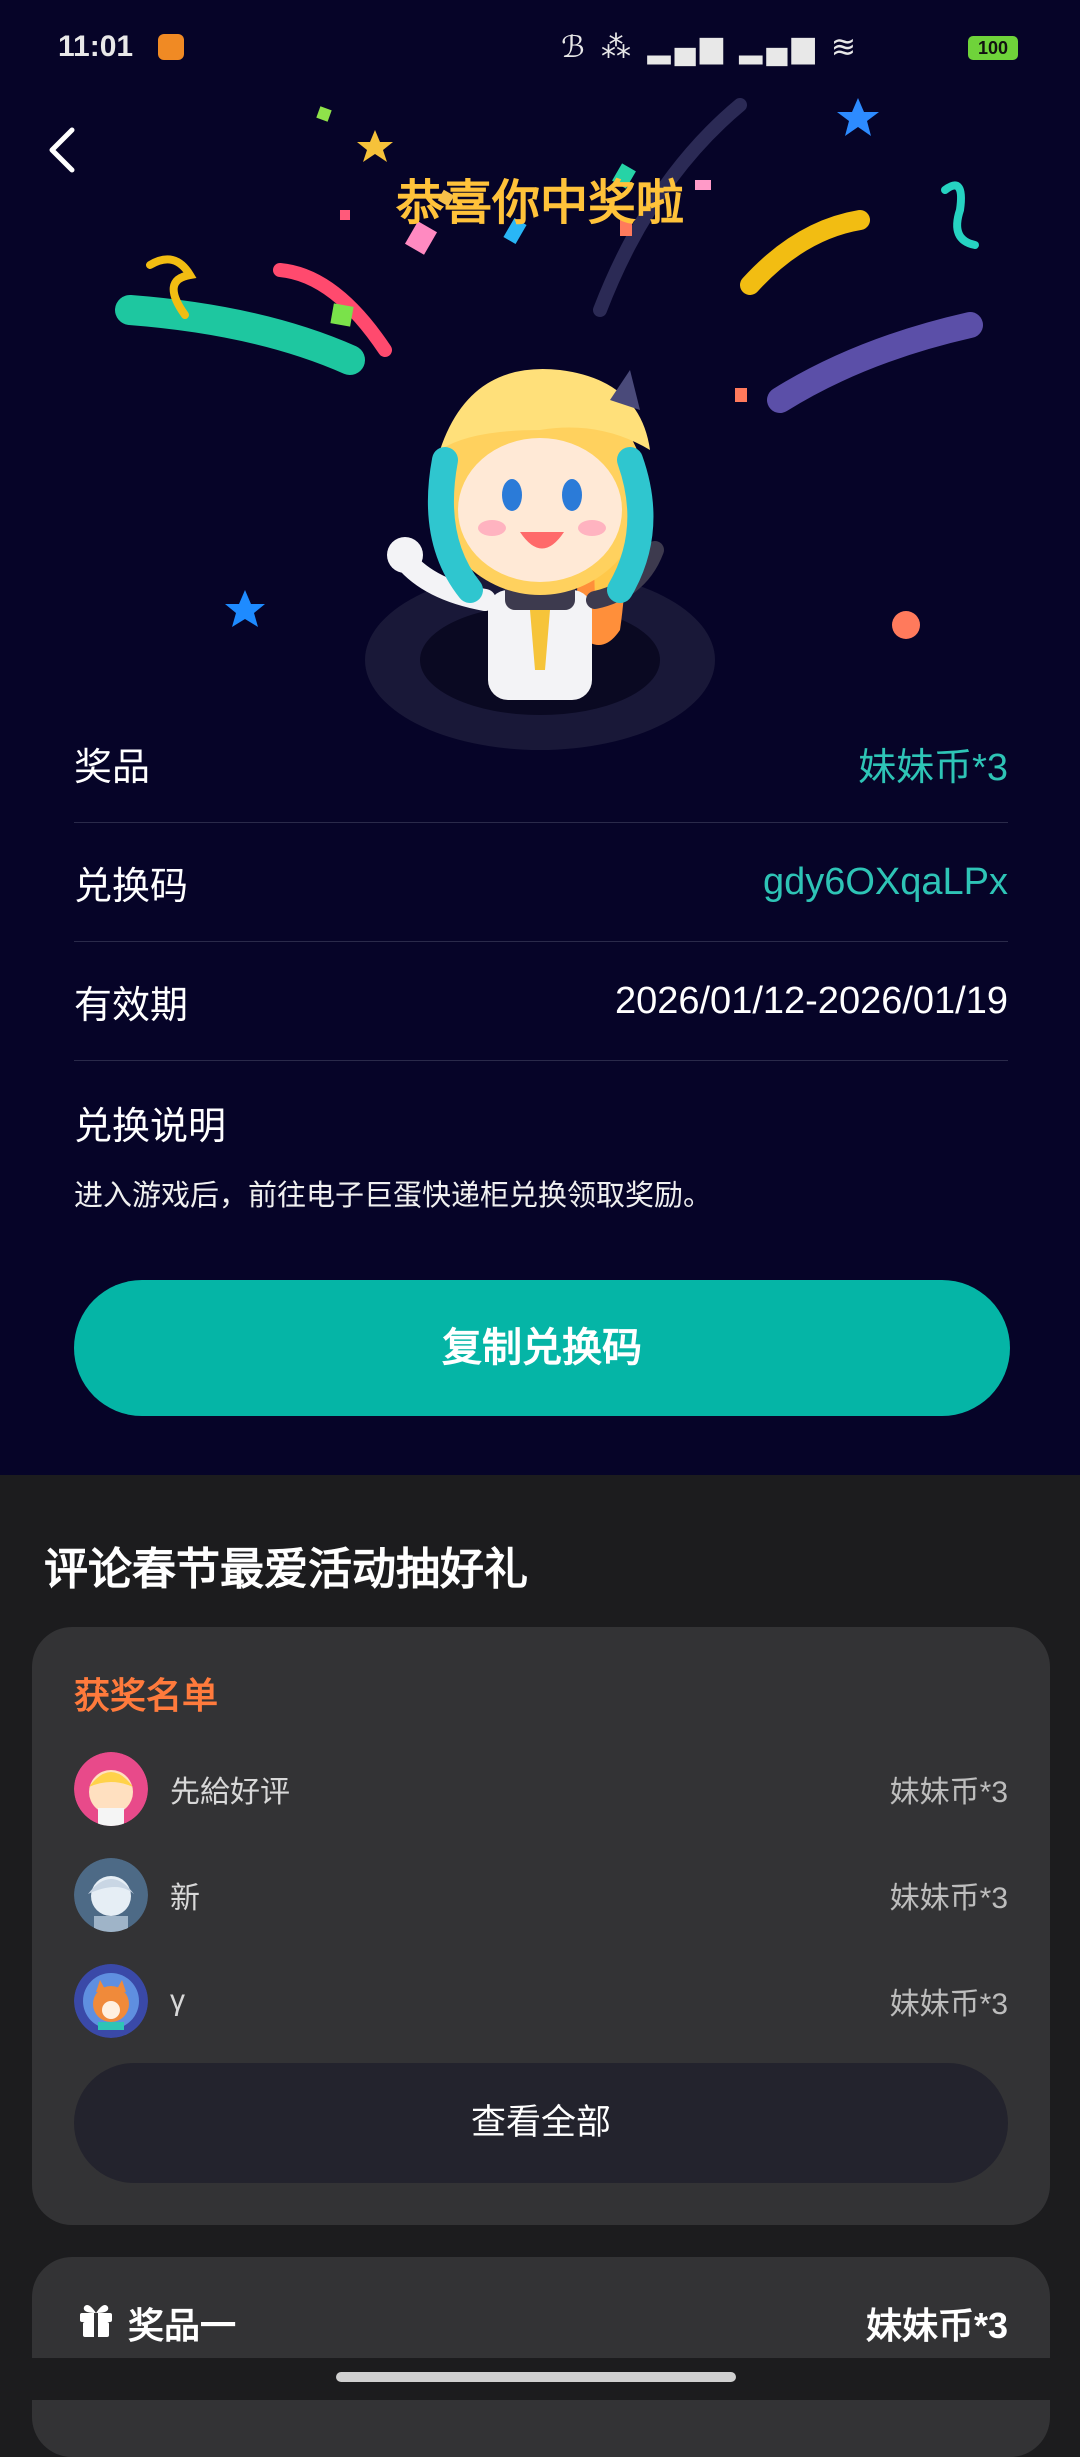  Describe the element at coordinates (150, 1127) in the screenshot. I see `redeem-instructions-label: 兑换说明` at that location.